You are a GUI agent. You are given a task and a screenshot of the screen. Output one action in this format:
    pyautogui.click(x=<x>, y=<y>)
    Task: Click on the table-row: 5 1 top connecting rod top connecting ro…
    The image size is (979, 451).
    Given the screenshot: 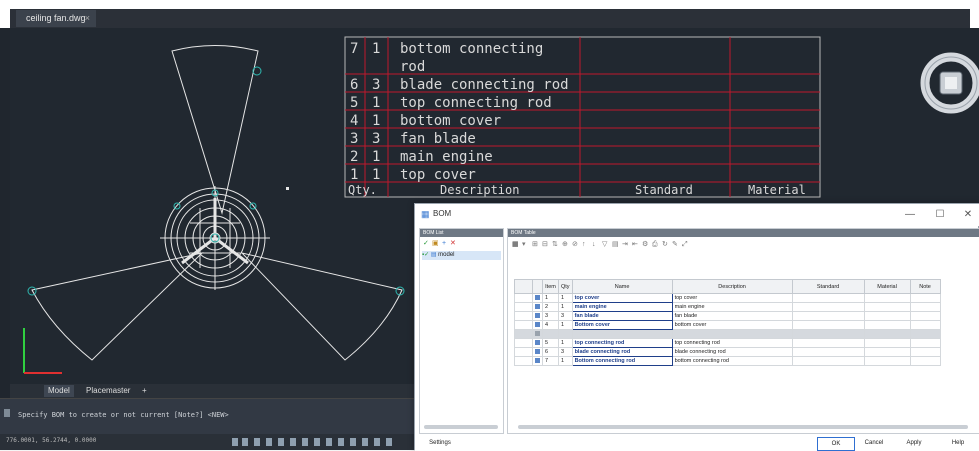 What is the action you would take?
    pyautogui.click(x=727, y=343)
    